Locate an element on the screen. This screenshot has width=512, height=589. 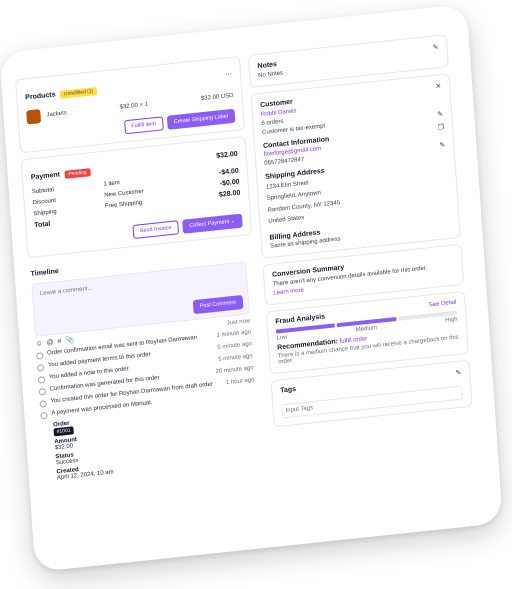
see-detail-link: See Detail is located at coordinates (443, 304).